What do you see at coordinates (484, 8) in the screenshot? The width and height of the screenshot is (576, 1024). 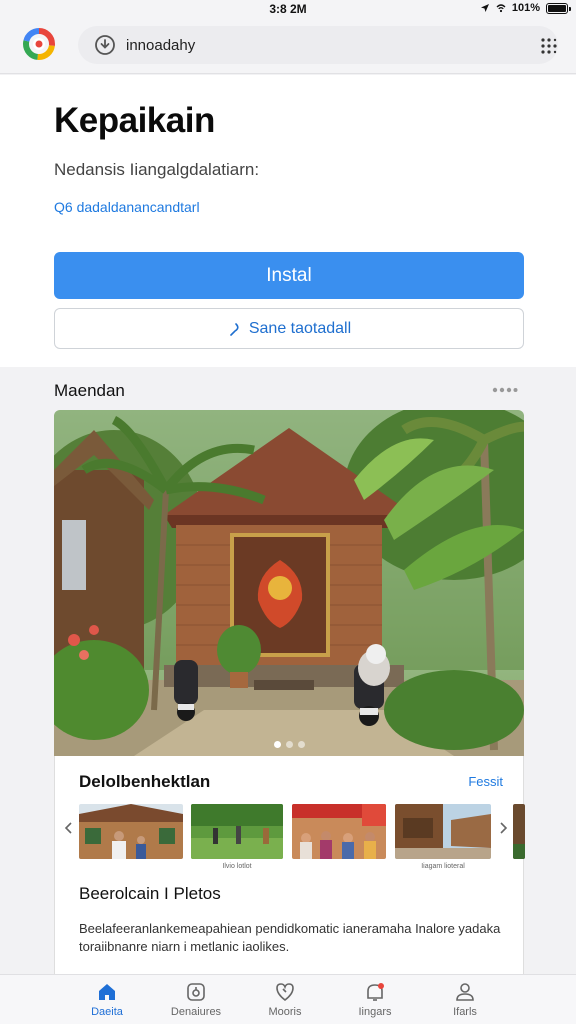 I see `location-arrow-icon` at bounding box center [484, 8].